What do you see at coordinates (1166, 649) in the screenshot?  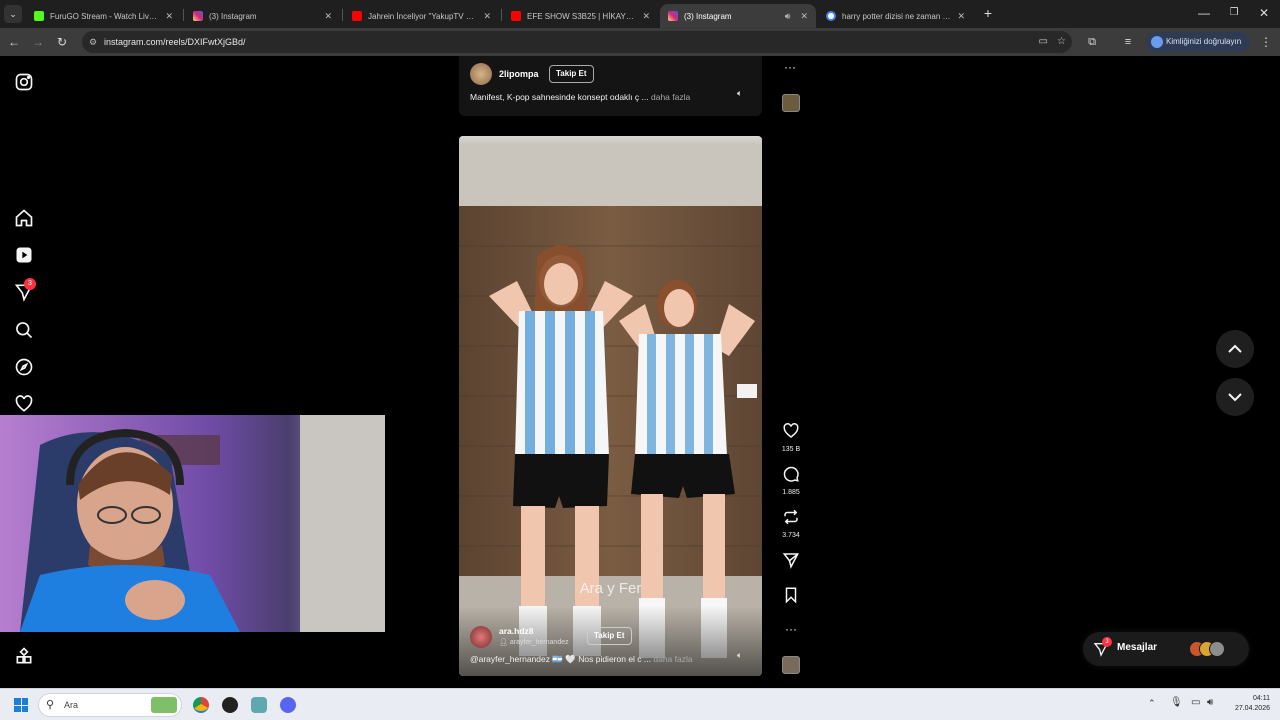 I see `messages-button: 3 Mesajlar` at bounding box center [1166, 649].